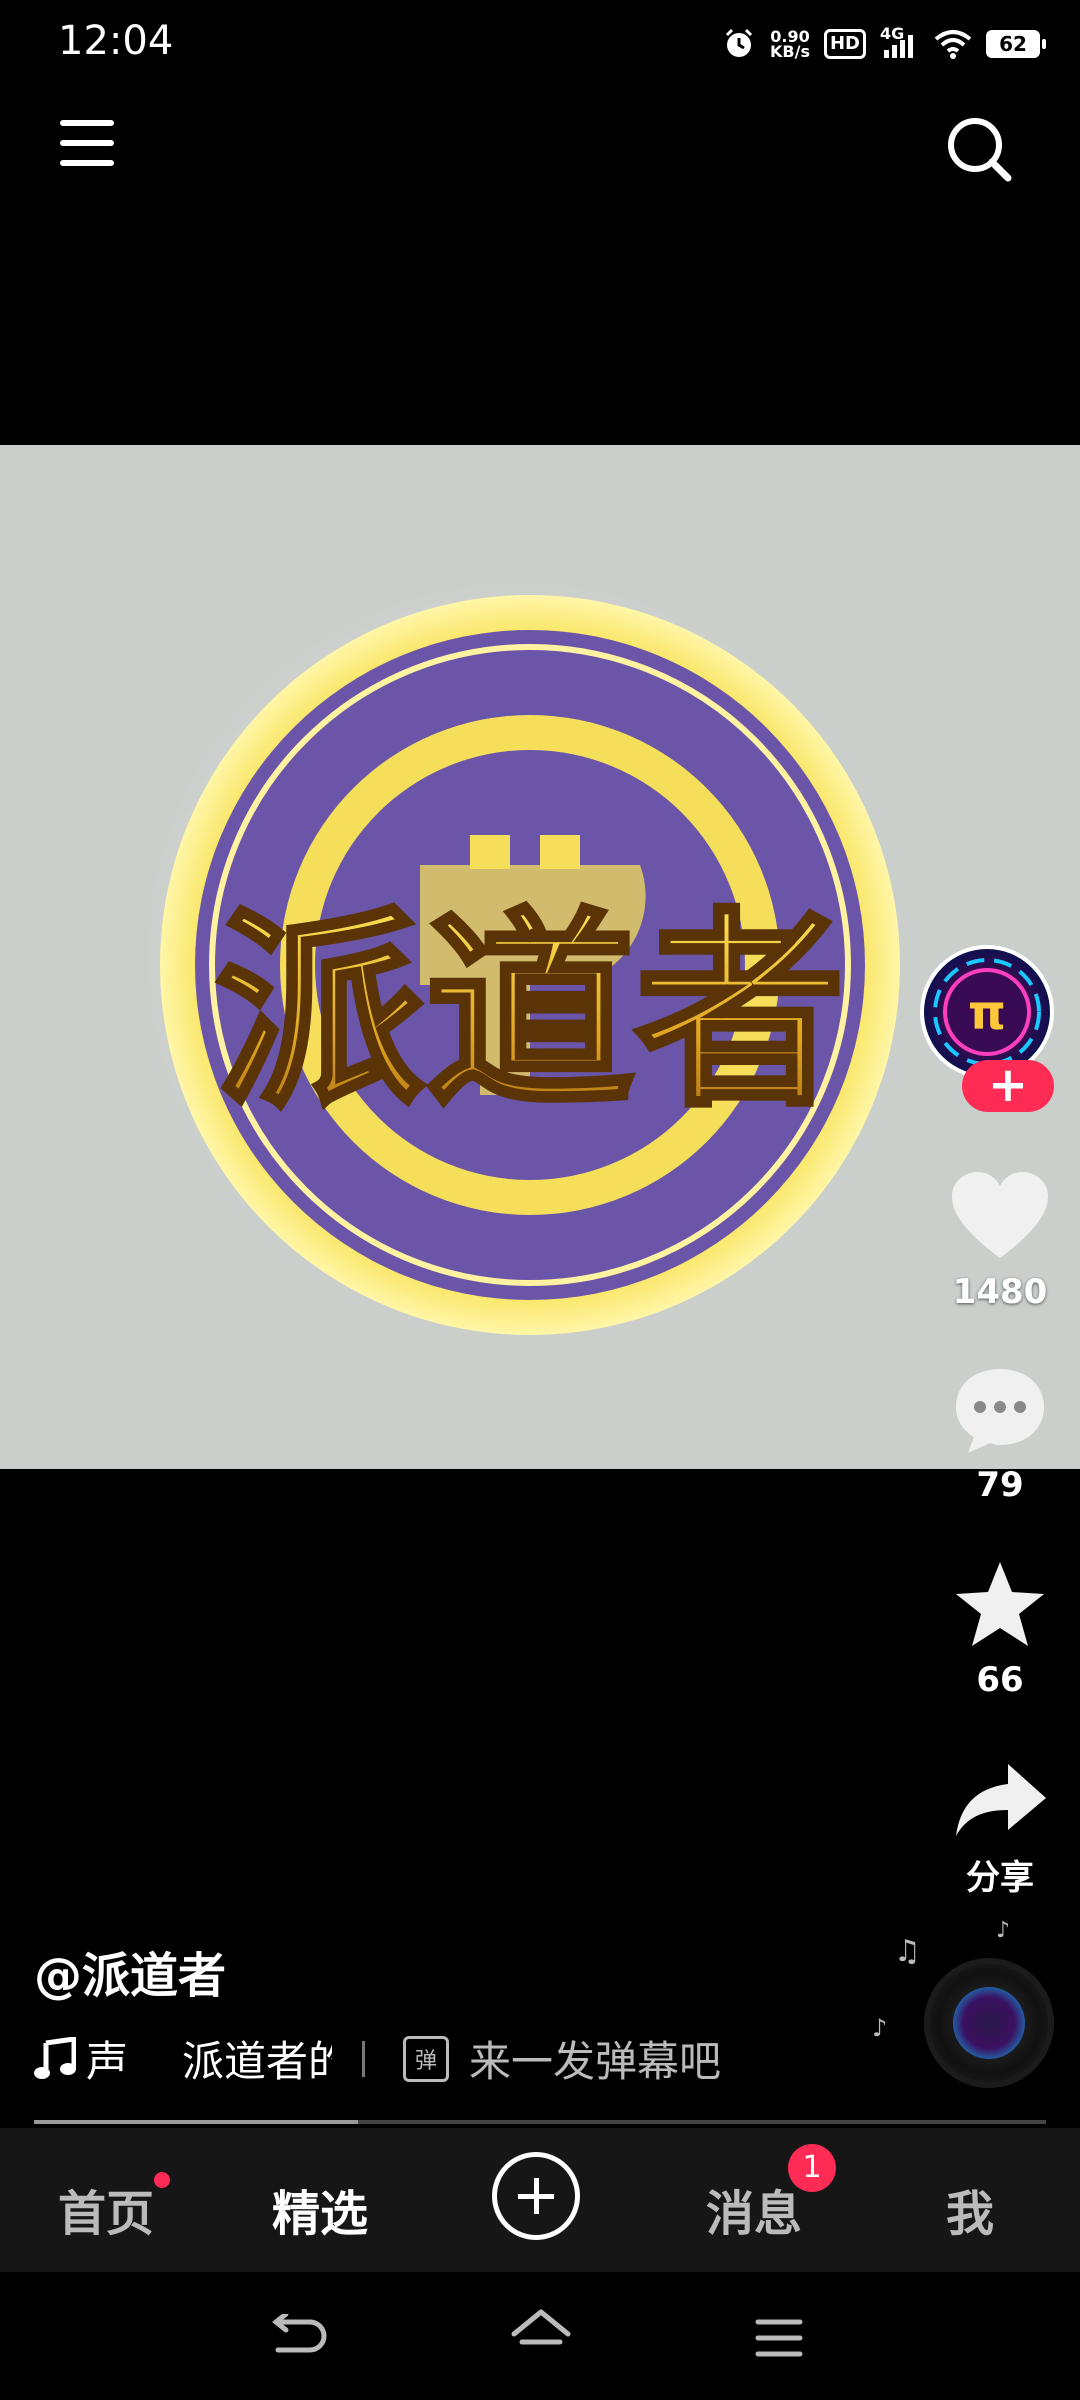  I want to click on bottom-nav: 首页 精选 消息 1 我, so click(540, 2200).